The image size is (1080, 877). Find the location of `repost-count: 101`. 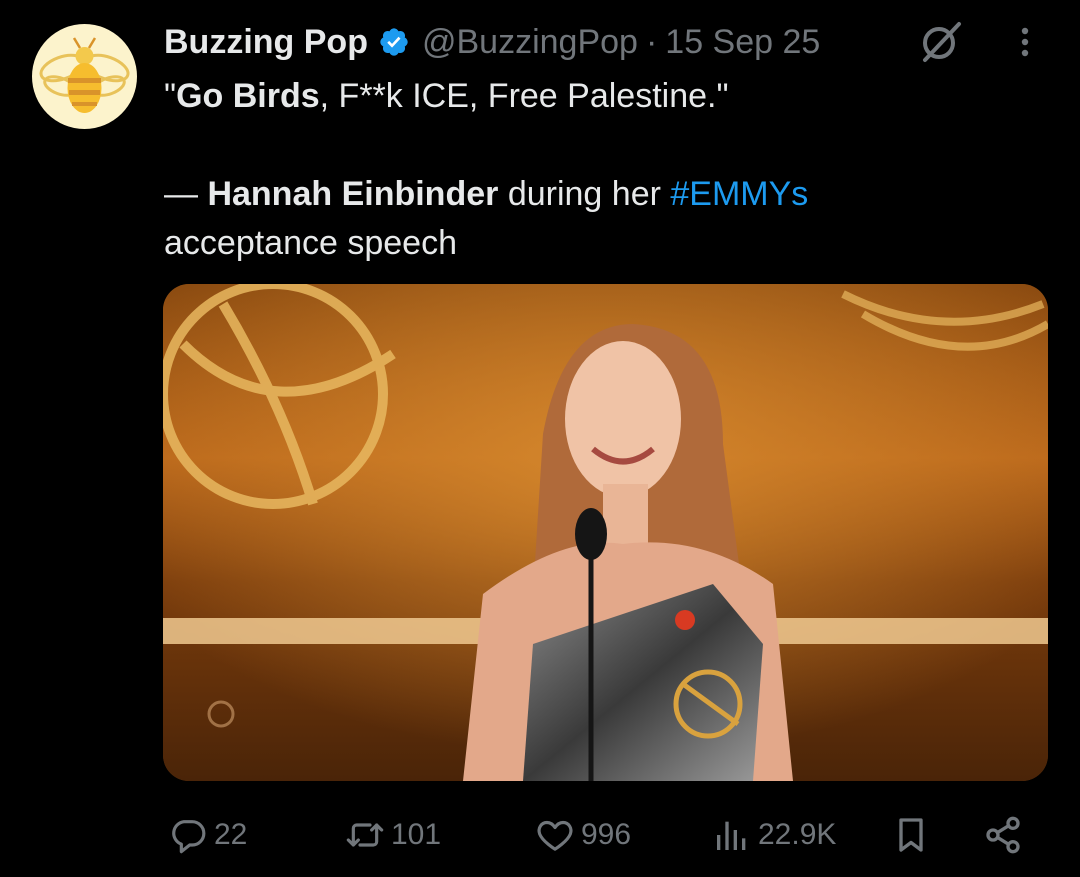

repost-count: 101 is located at coordinates (416, 834).